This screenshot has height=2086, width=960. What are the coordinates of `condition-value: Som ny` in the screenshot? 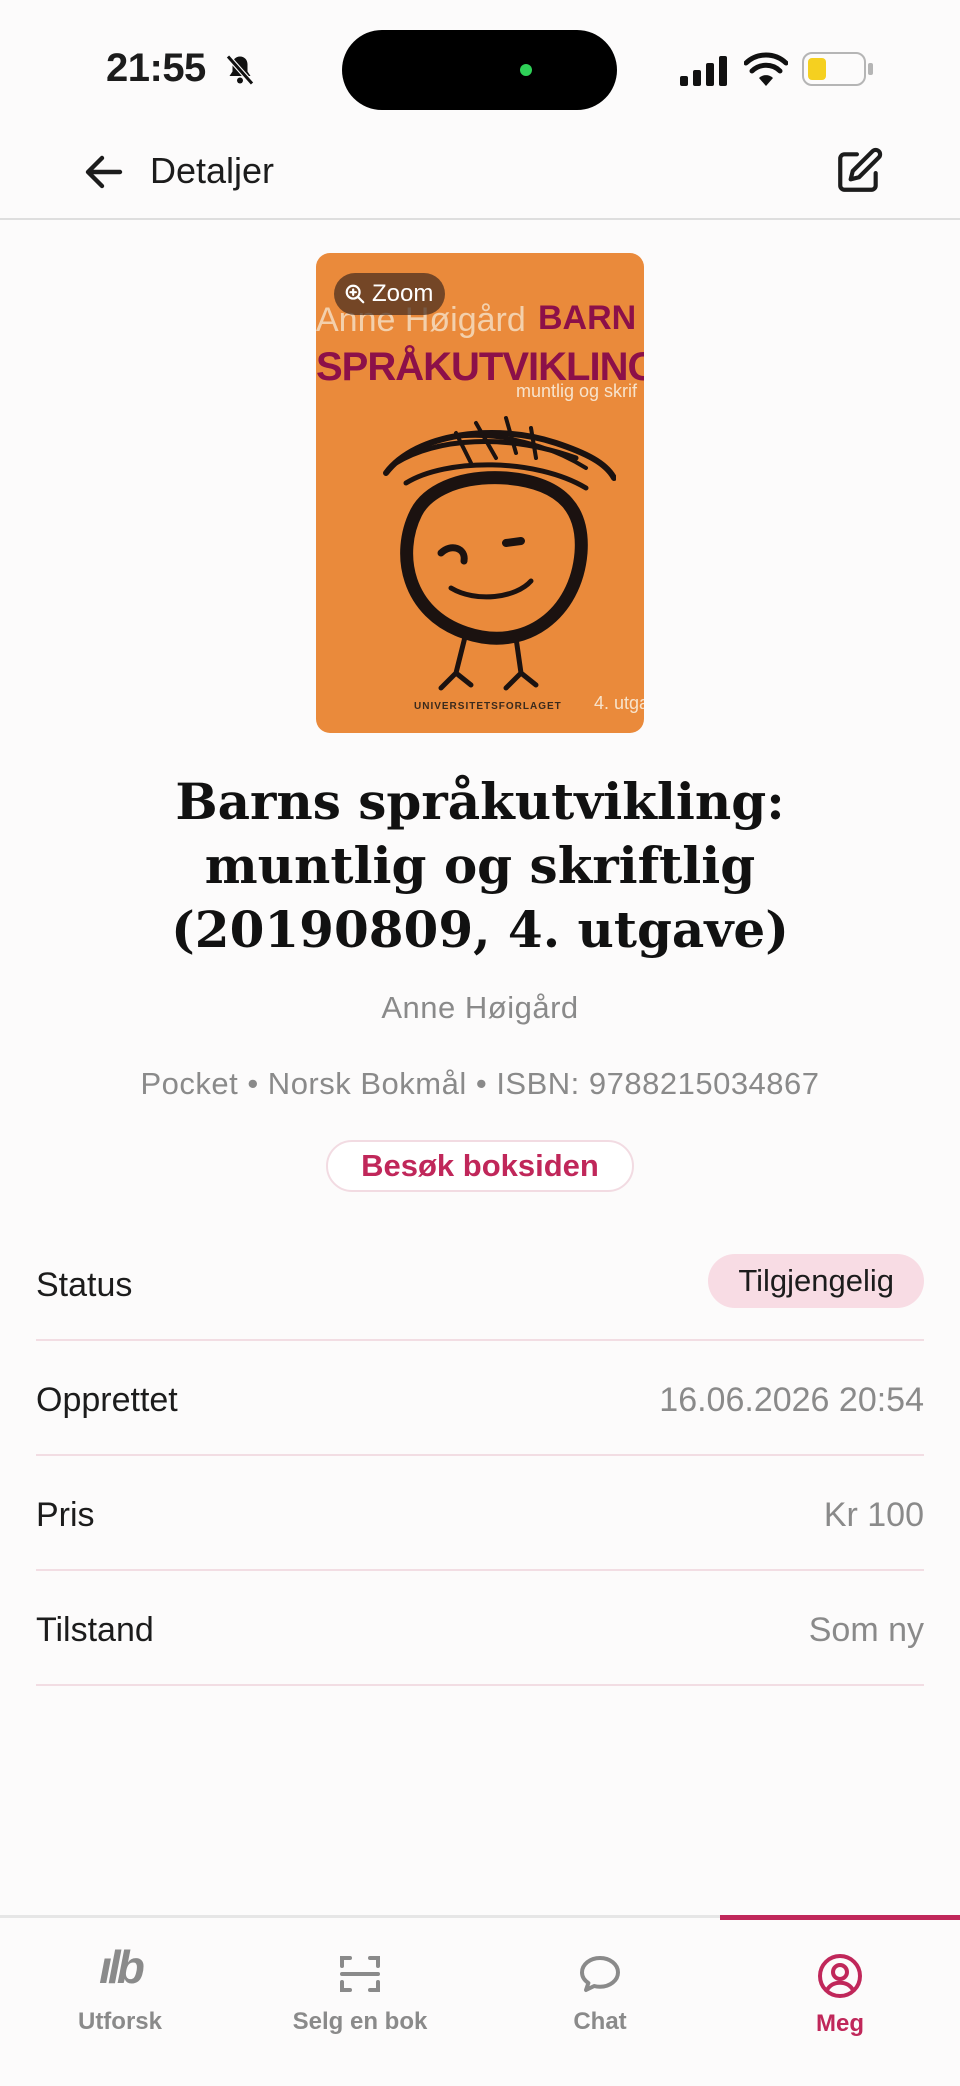 It's located at (866, 1630).